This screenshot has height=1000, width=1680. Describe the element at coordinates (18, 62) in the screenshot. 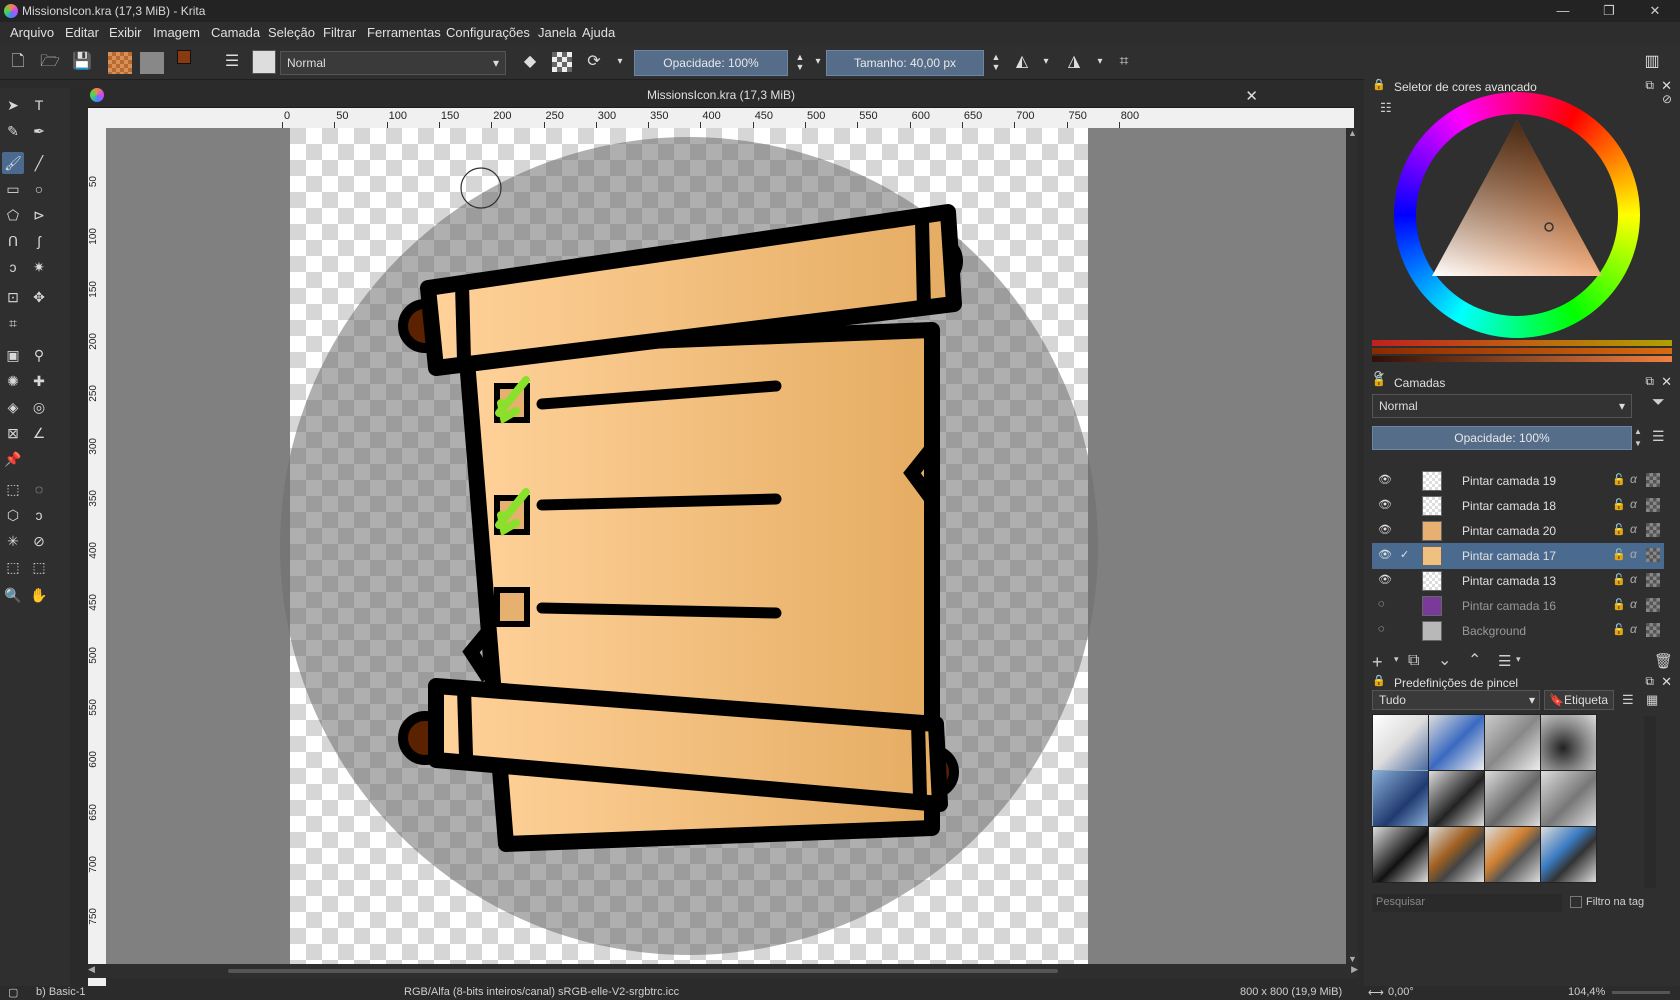

I see `new-document-icon: 🗋` at that location.